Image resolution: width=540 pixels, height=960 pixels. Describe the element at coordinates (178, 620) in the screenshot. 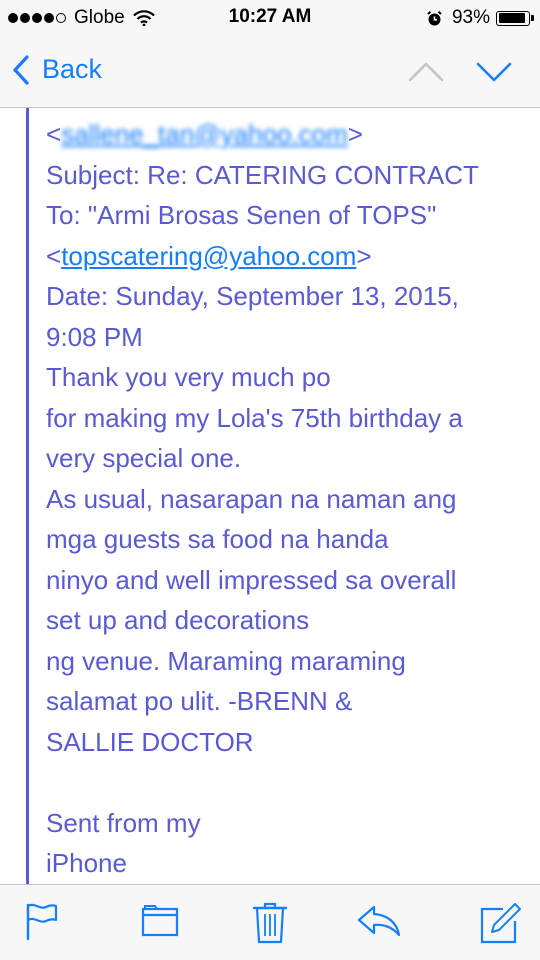

I see `body-line: set up and decorations` at that location.